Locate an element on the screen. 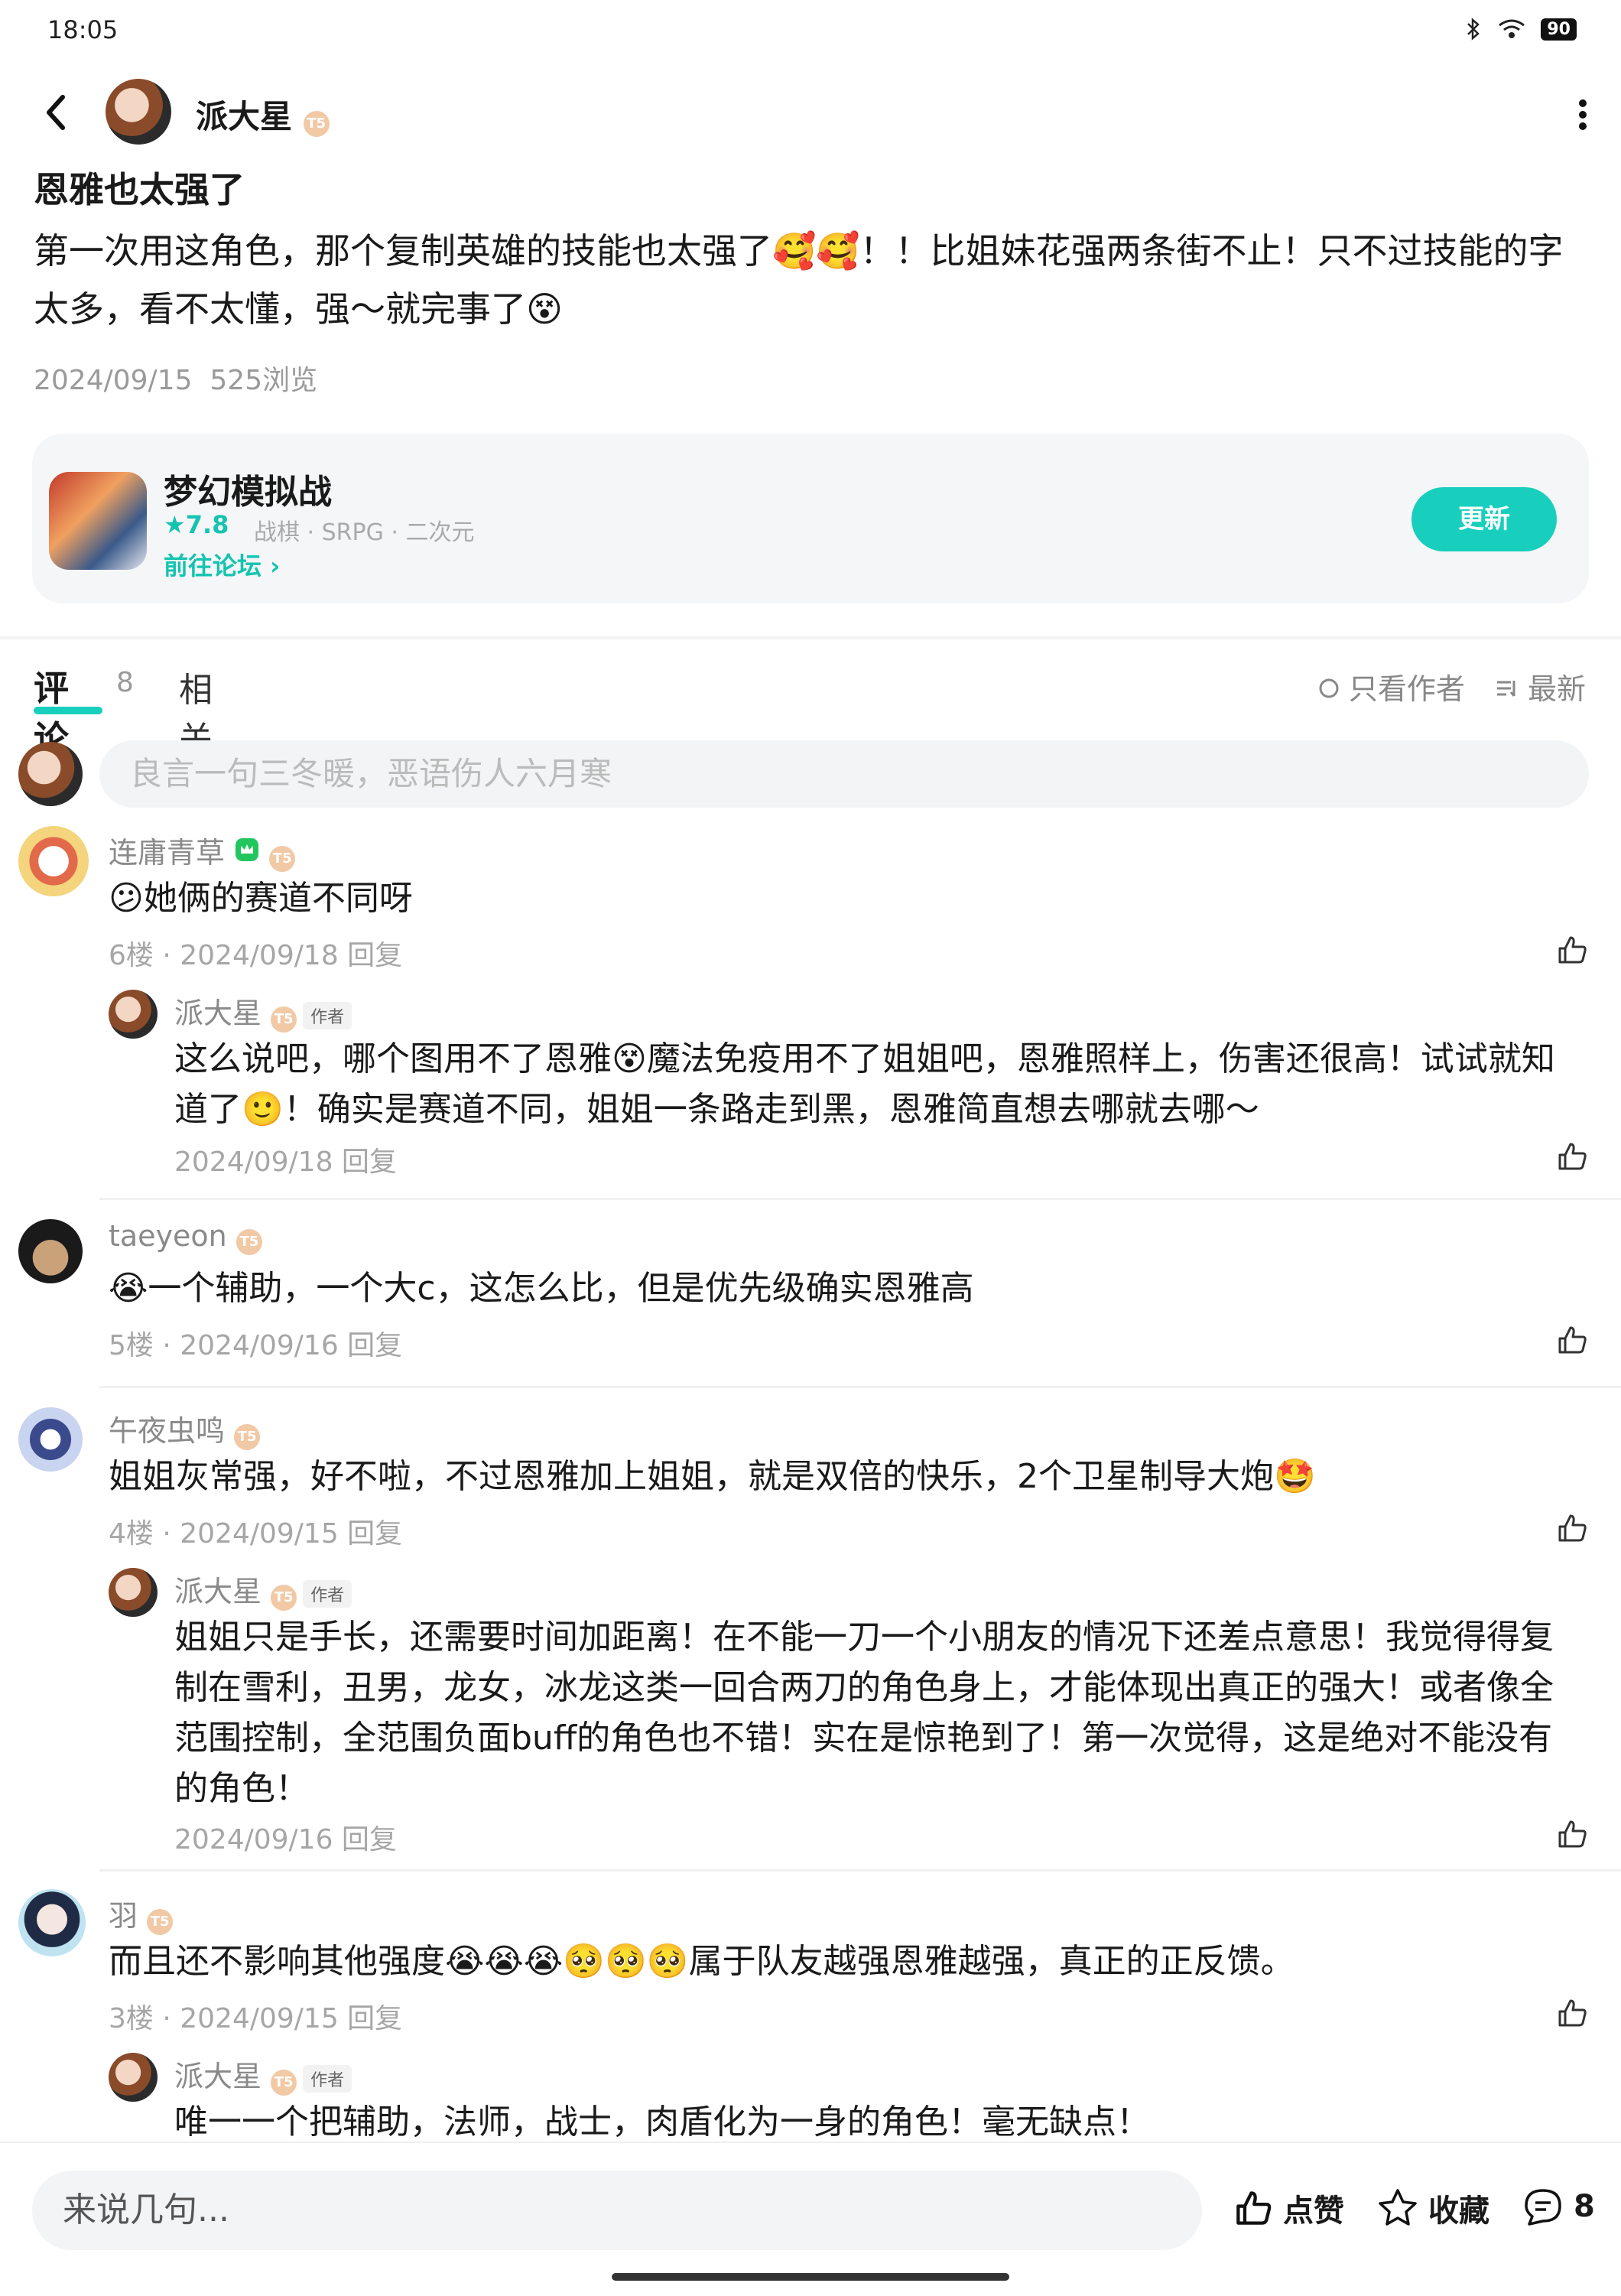  back-arrow-icon is located at coordinates (56, 112).